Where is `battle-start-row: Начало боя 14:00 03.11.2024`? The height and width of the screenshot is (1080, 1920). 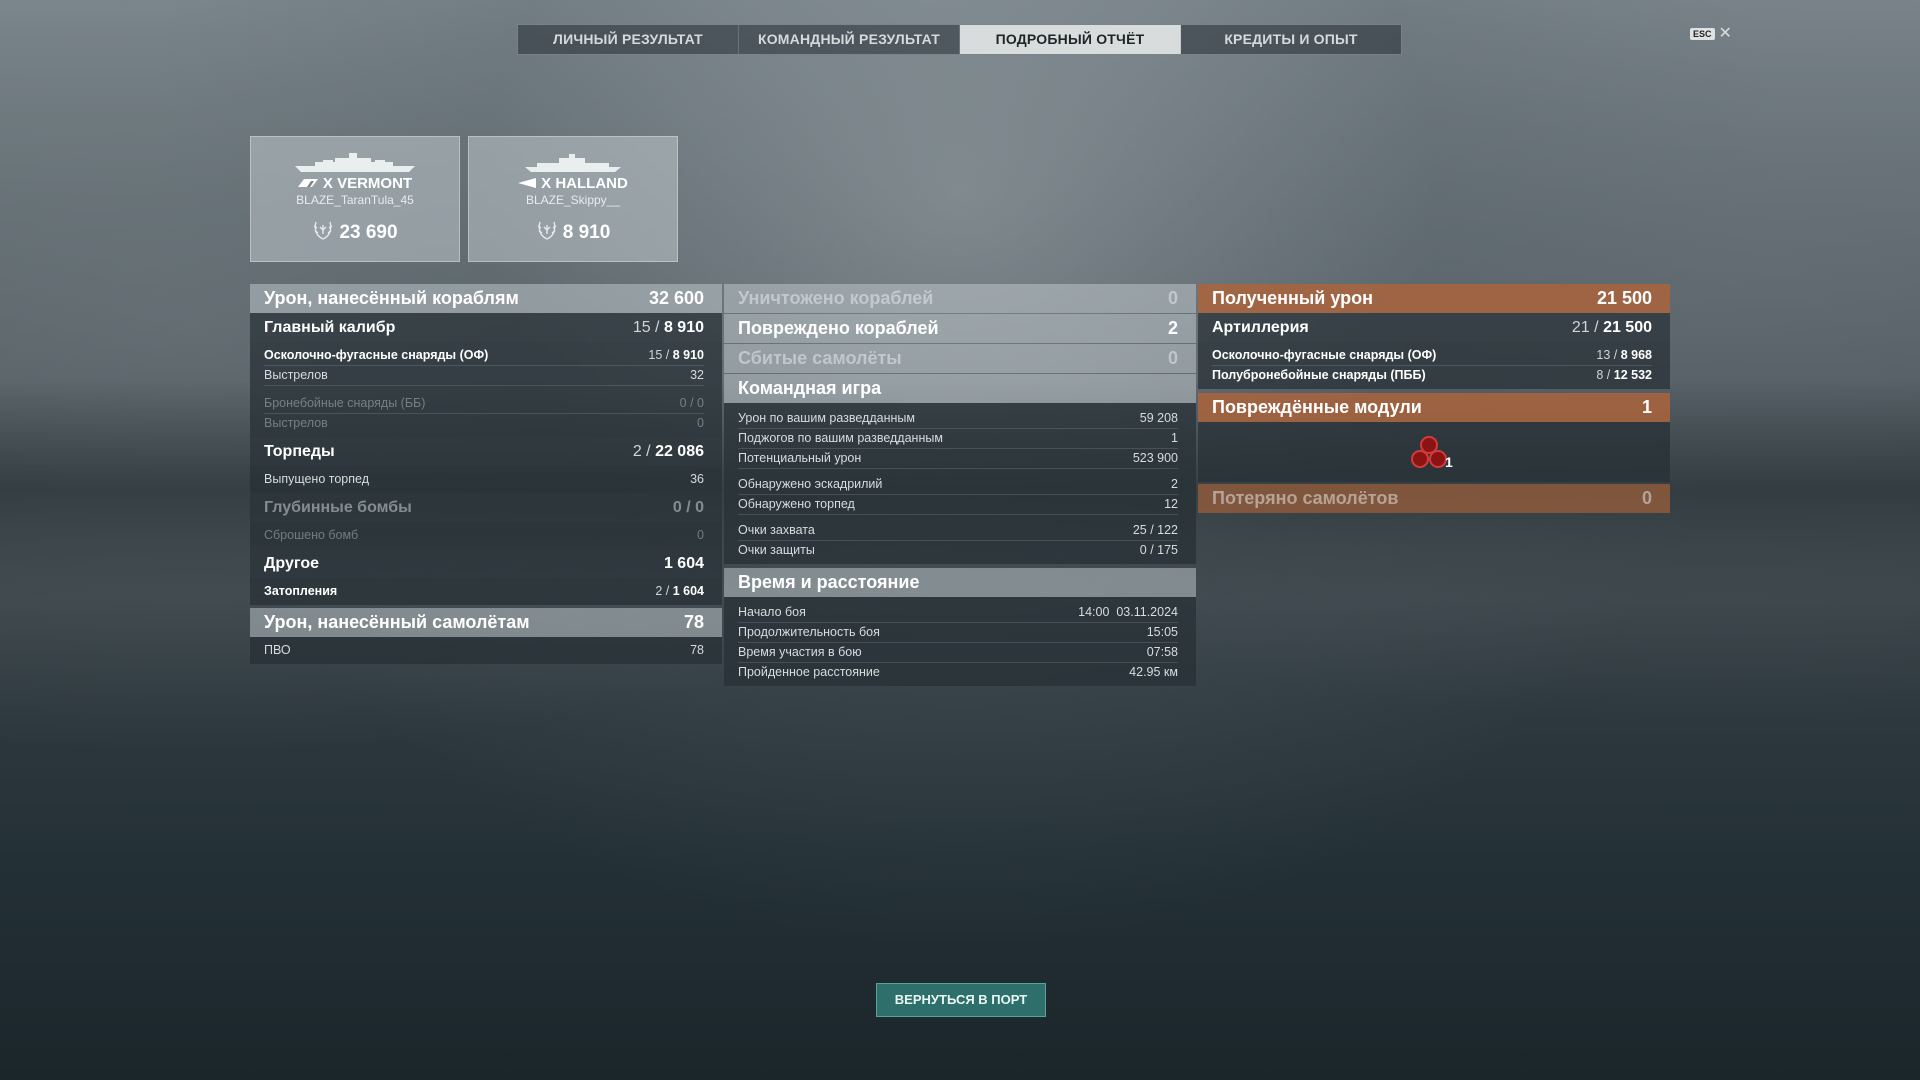 battle-start-row: Начало боя 14:00 03.11.2024 is located at coordinates (958, 613).